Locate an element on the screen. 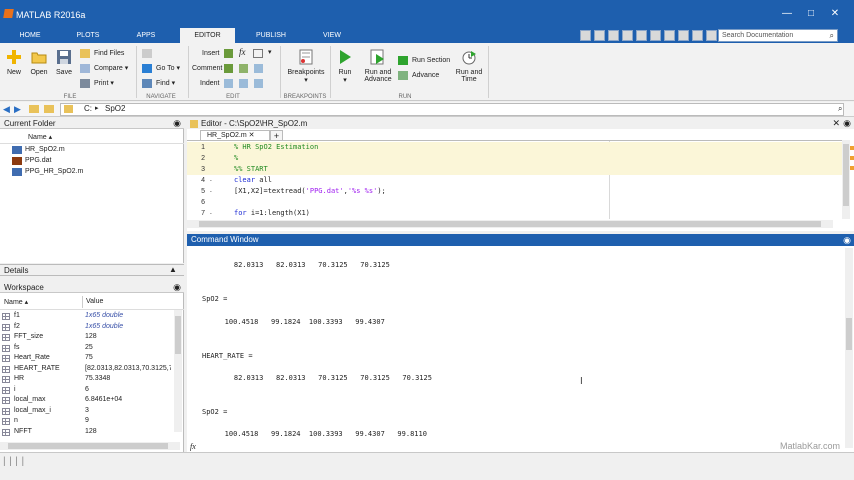 This screenshot has width=854, height=480. code-line: 5- [X1,X2]=textread('PPG.dat','%s %s'); is located at coordinates (514, 191).